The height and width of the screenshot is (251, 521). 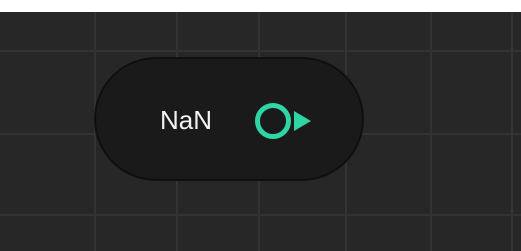 What do you see at coordinates (302, 121) in the screenshot?
I see `port-arrow` at bounding box center [302, 121].